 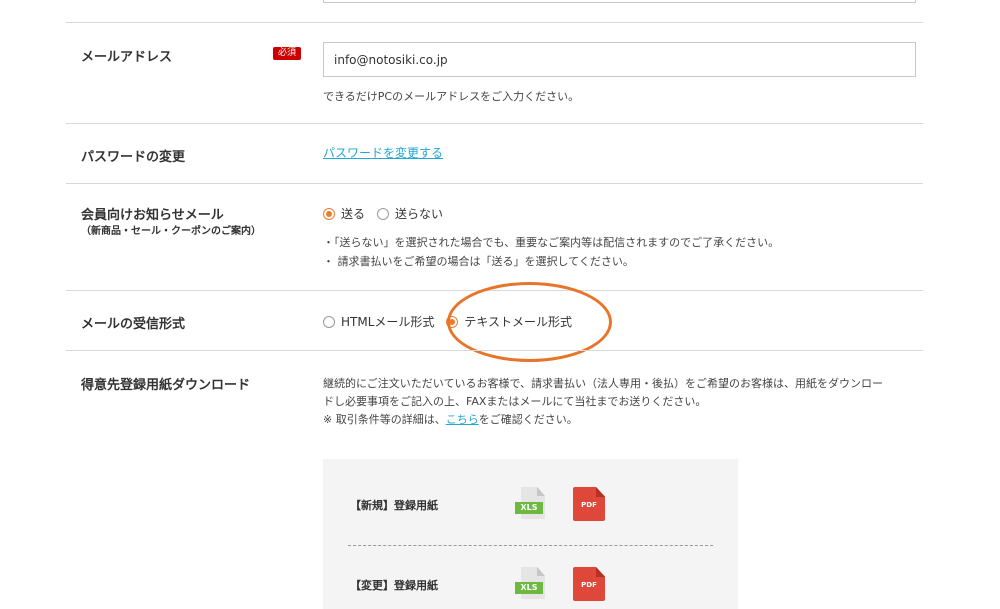 I want to click on email-label: メールアドレス, so click(x=127, y=57).